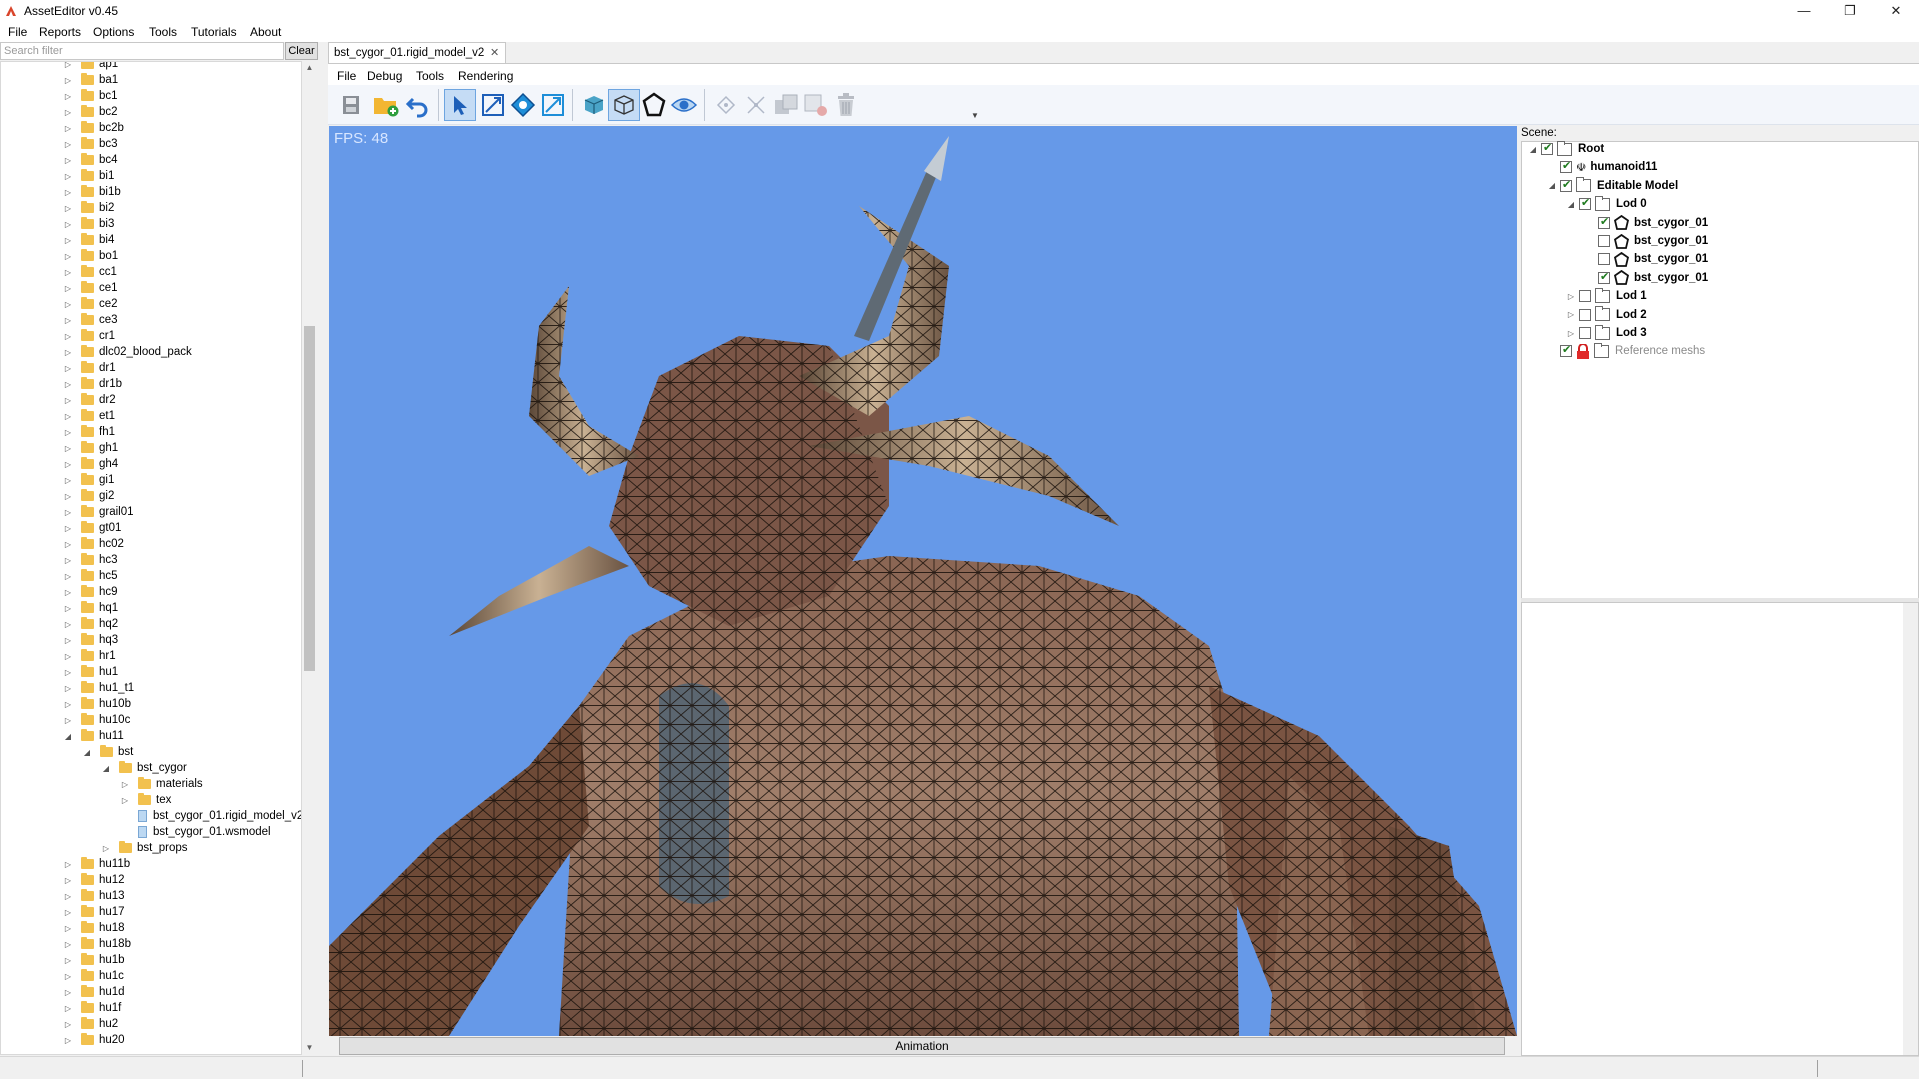 The width and height of the screenshot is (1919, 1079). I want to click on file-tree-folder: ▷ ap1, so click(90, 67).